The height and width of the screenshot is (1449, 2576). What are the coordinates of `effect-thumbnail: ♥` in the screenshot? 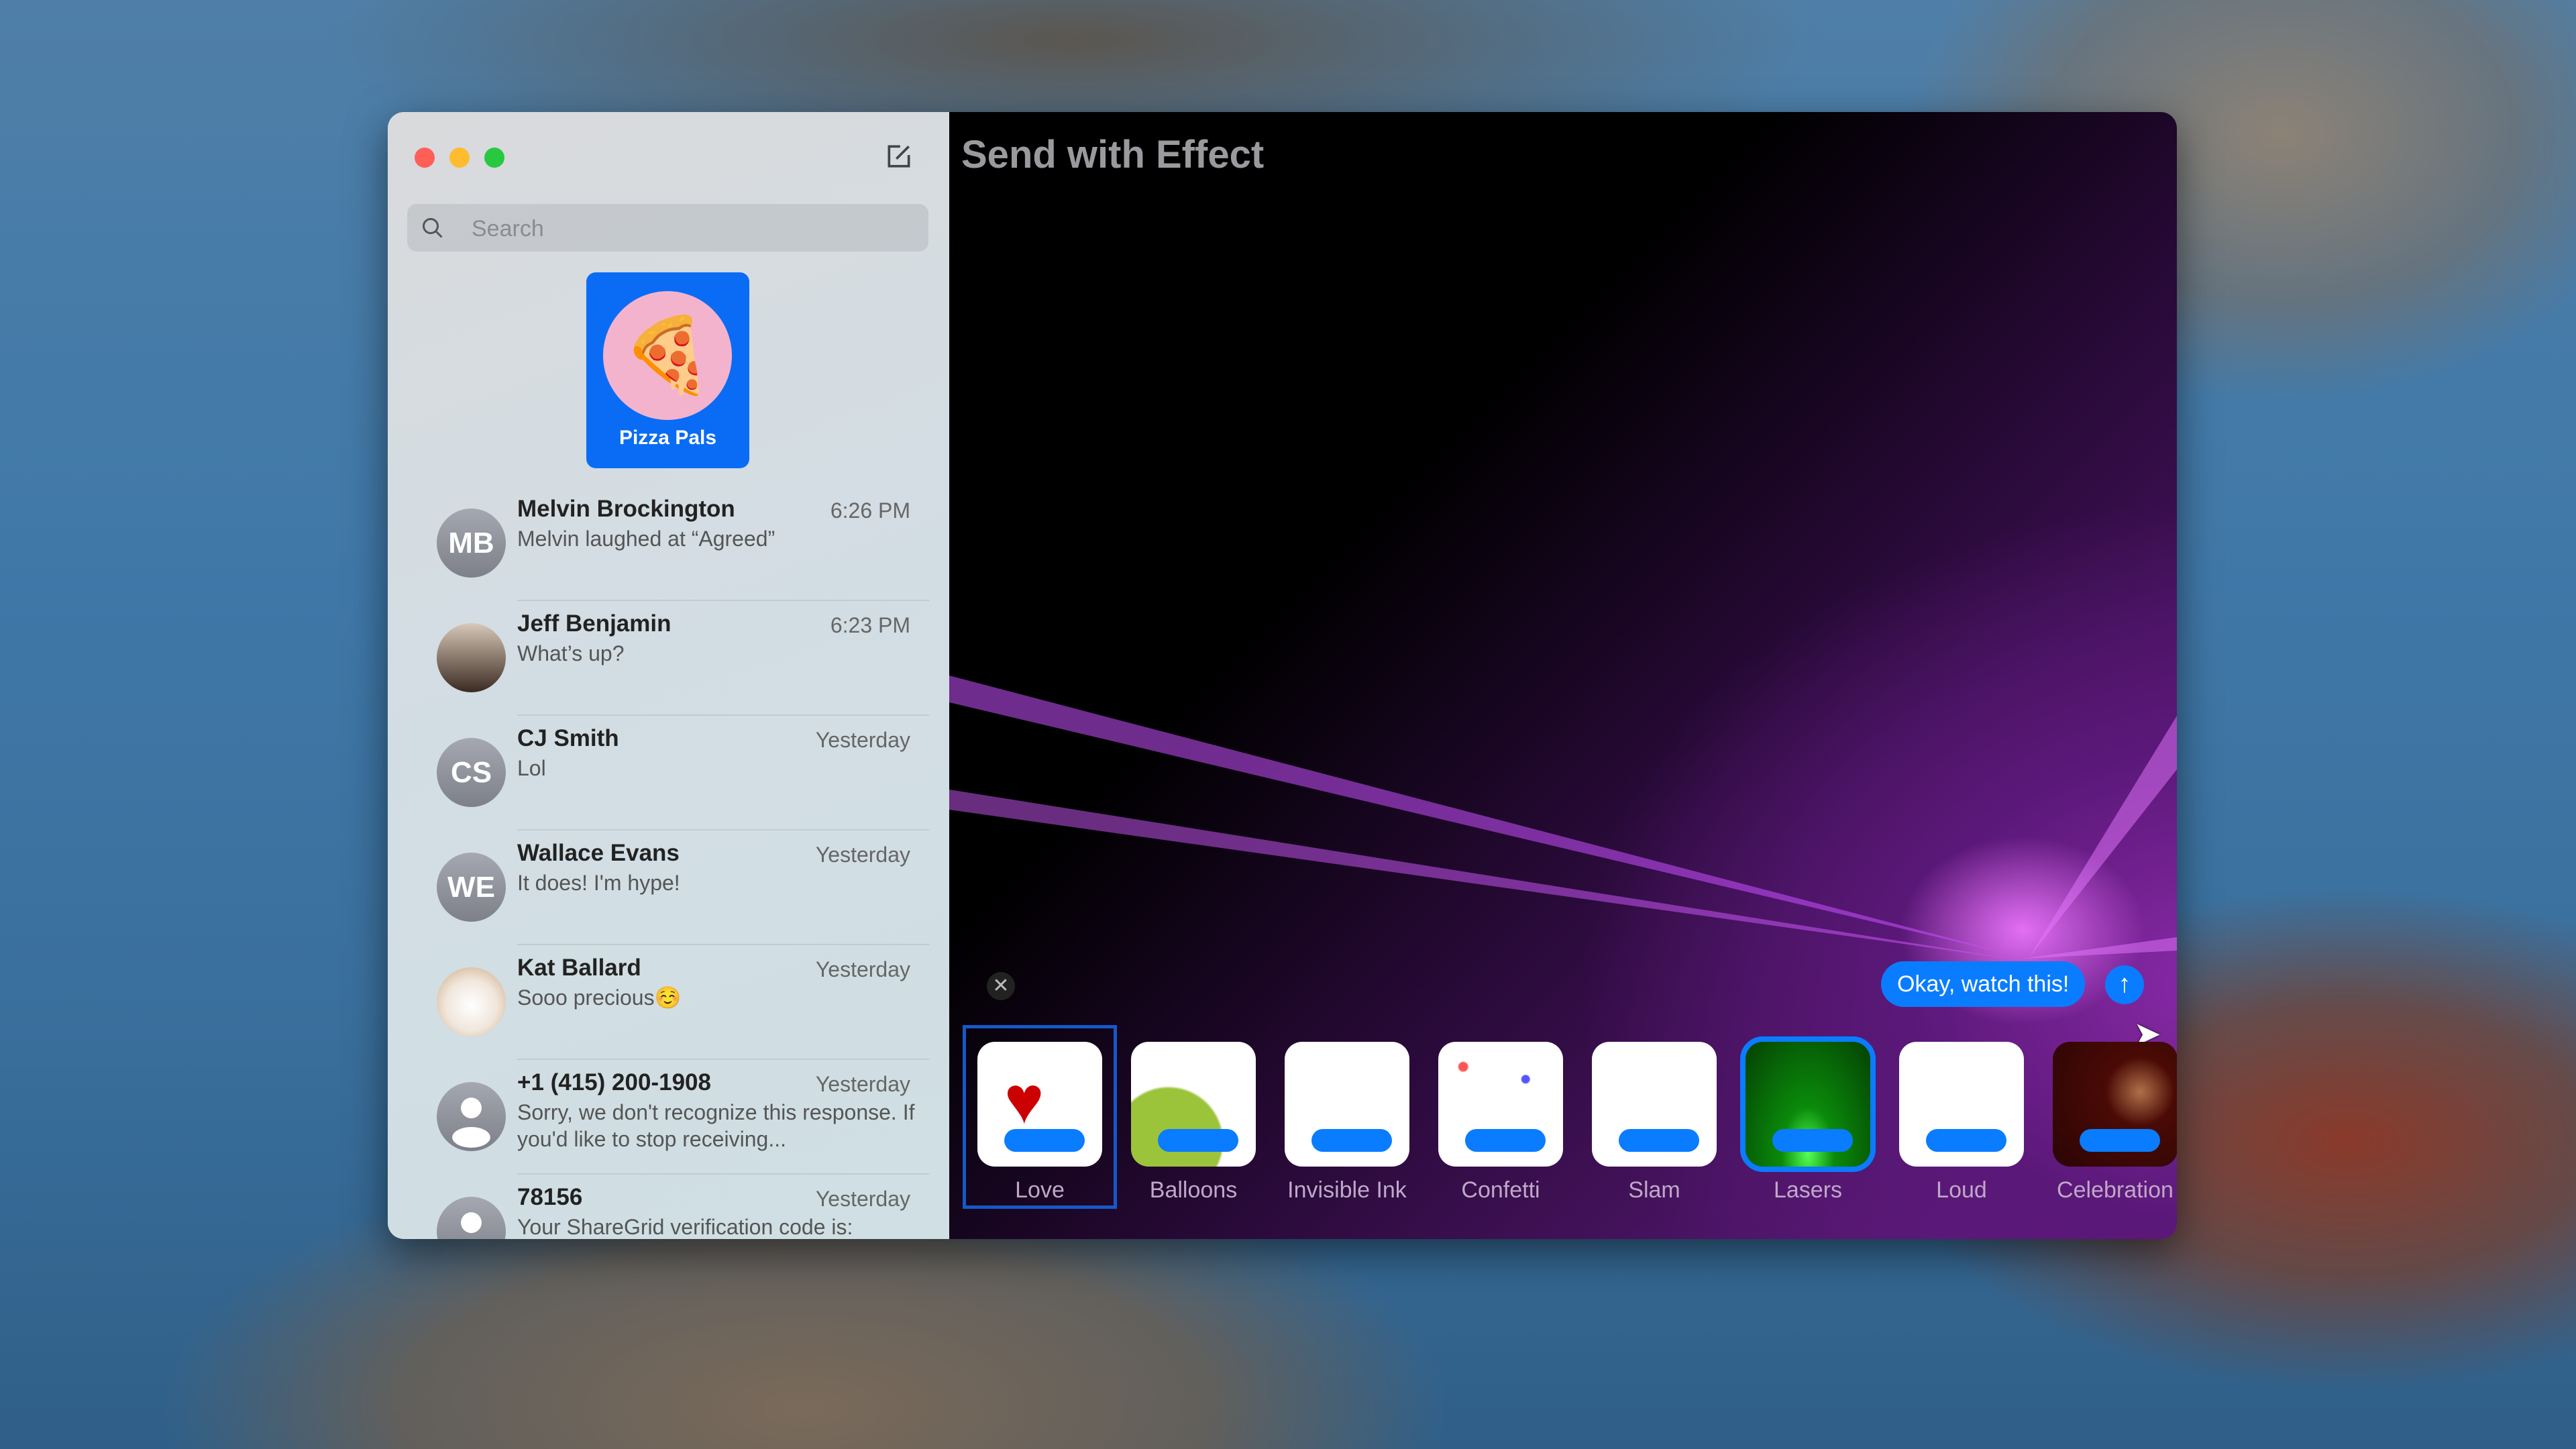 It's located at (1039, 1104).